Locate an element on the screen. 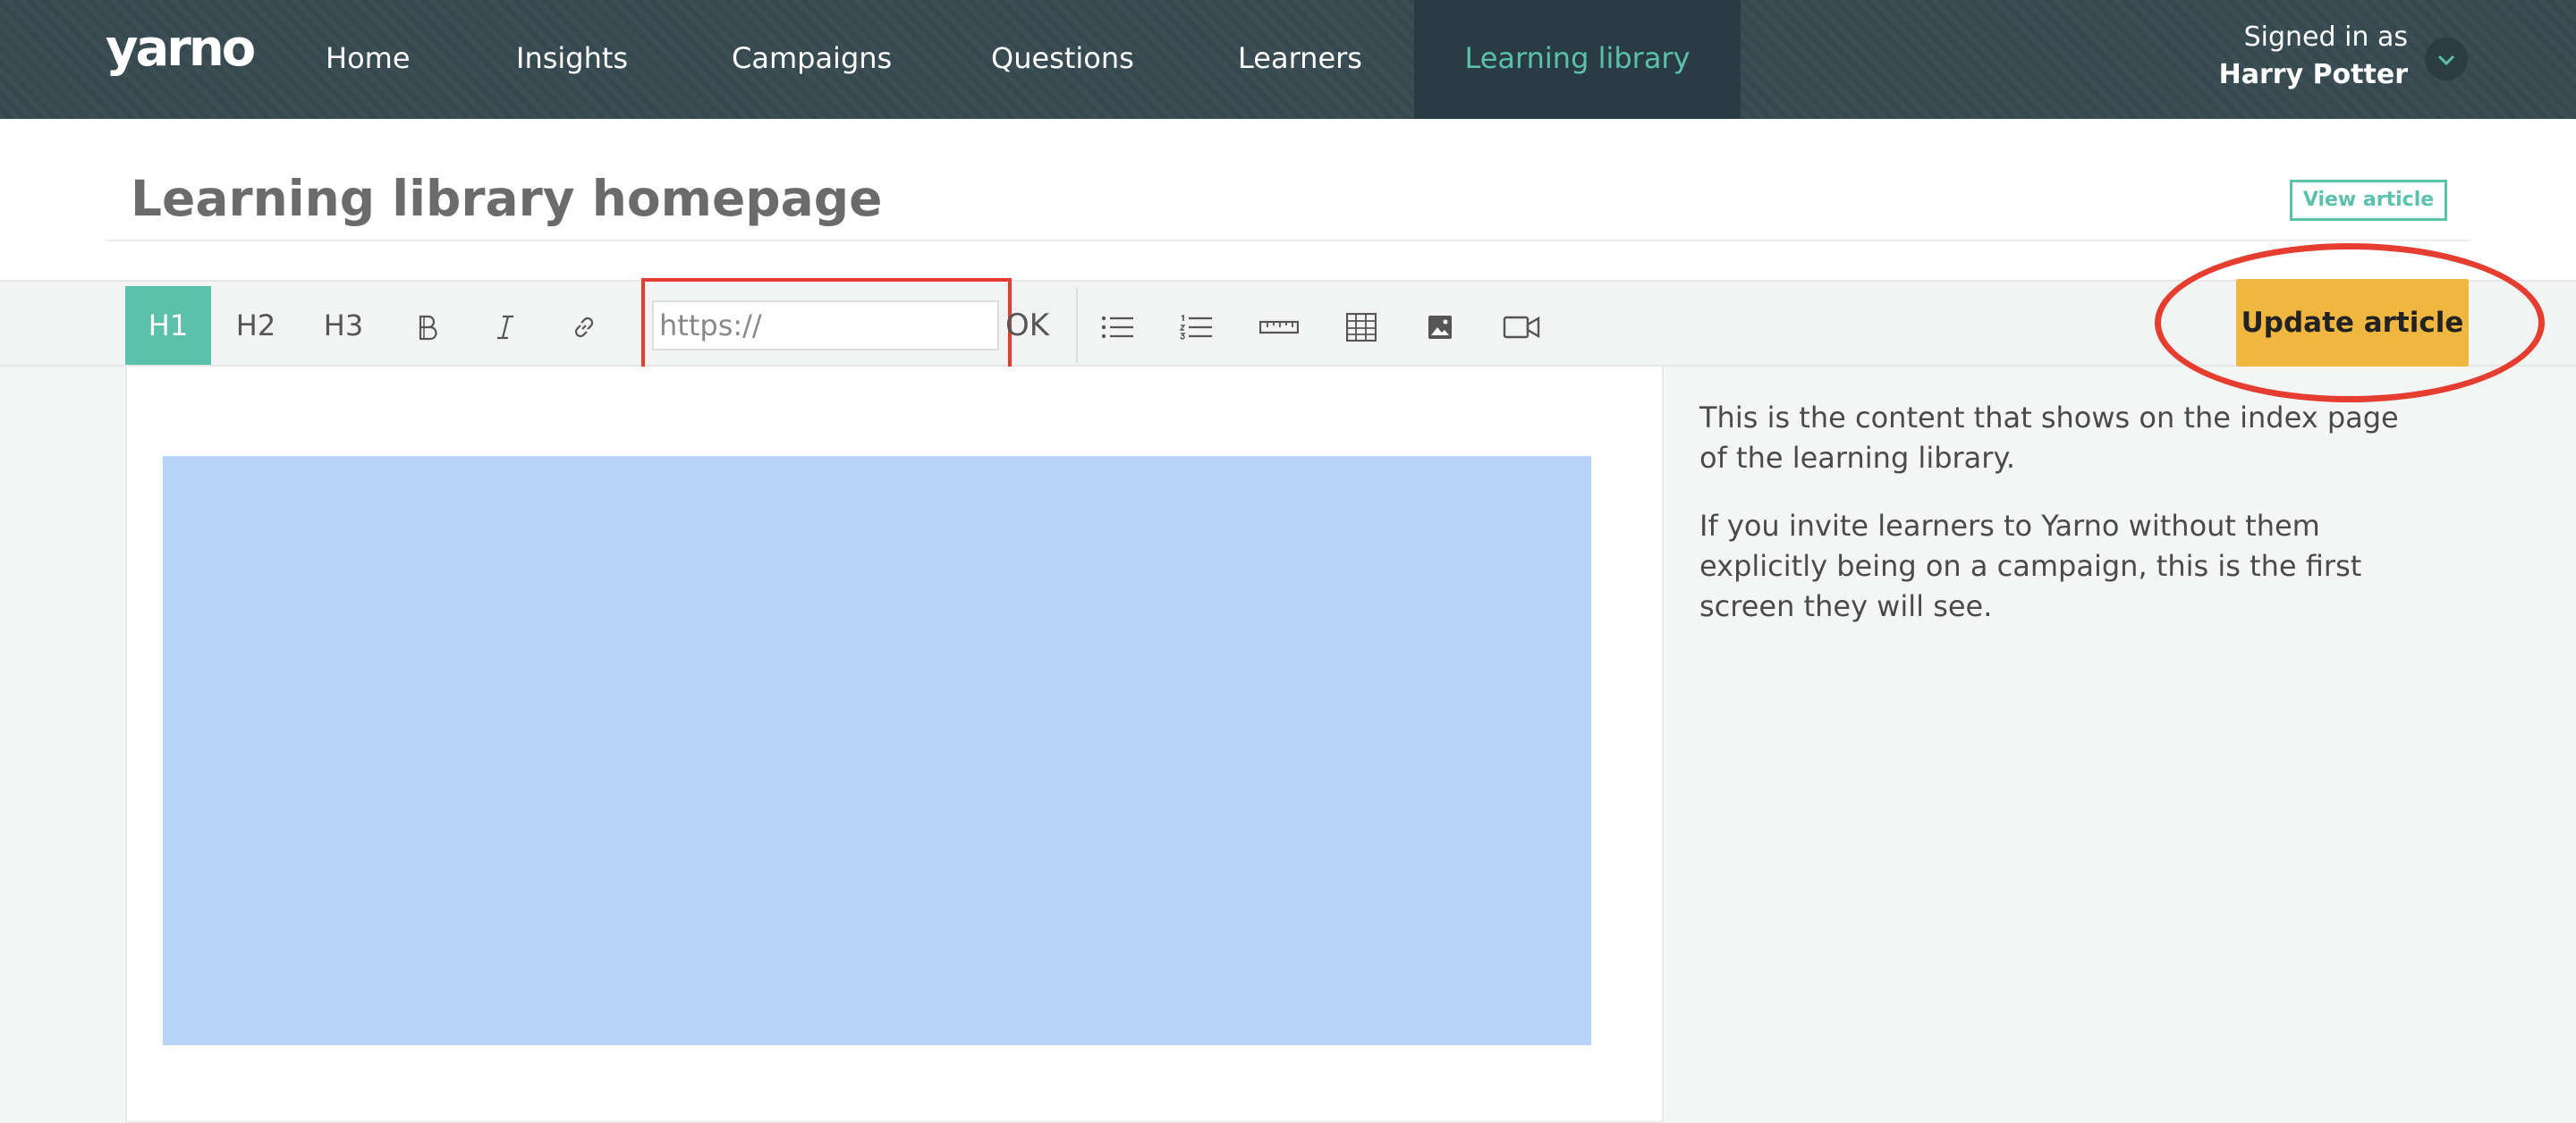 The height and width of the screenshot is (1123, 2576). url-input-annotation-box is located at coordinates (826, 326).